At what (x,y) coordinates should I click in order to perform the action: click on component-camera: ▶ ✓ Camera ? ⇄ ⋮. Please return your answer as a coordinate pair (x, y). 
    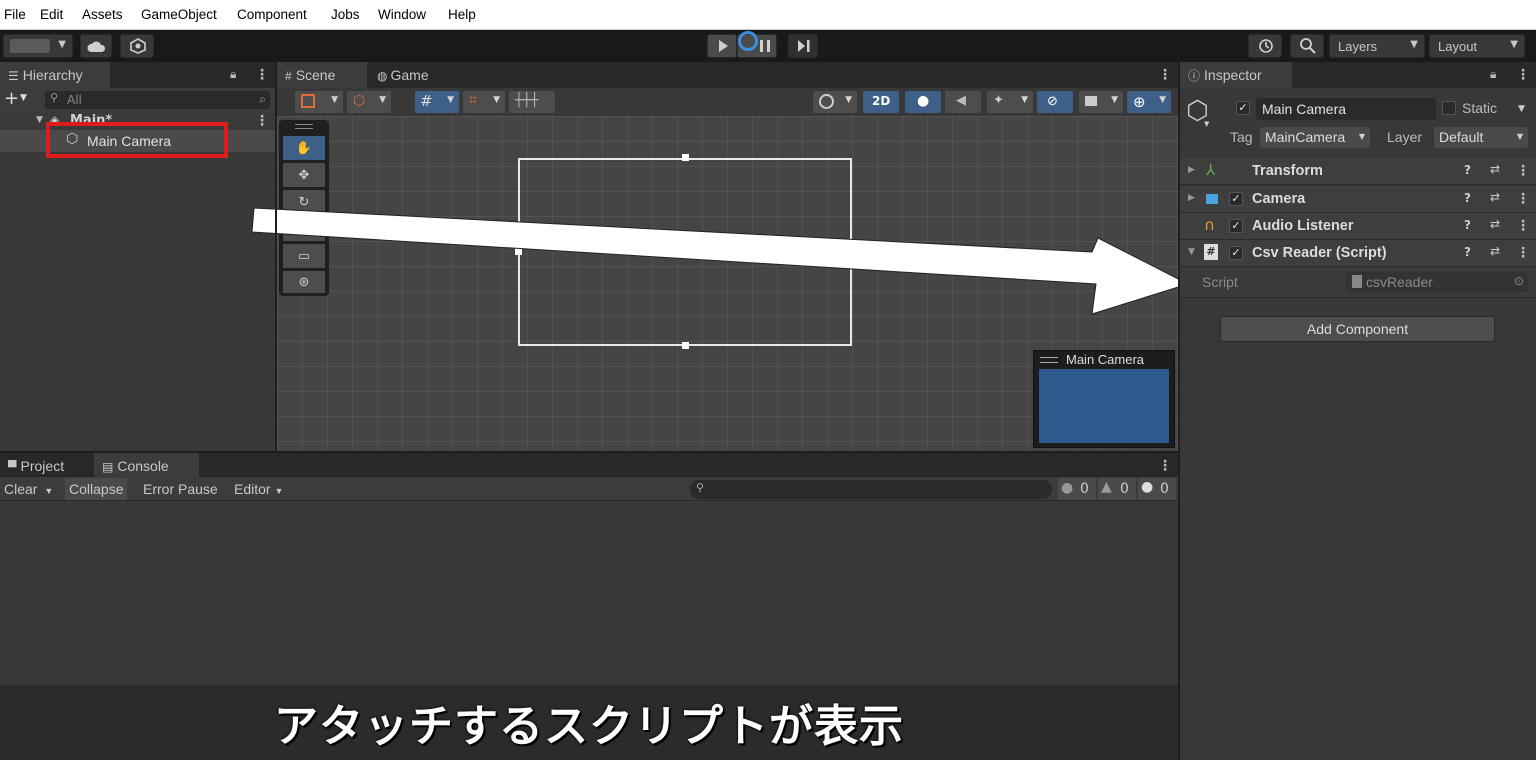
    Looking at the image, I should click on (1358, 199).